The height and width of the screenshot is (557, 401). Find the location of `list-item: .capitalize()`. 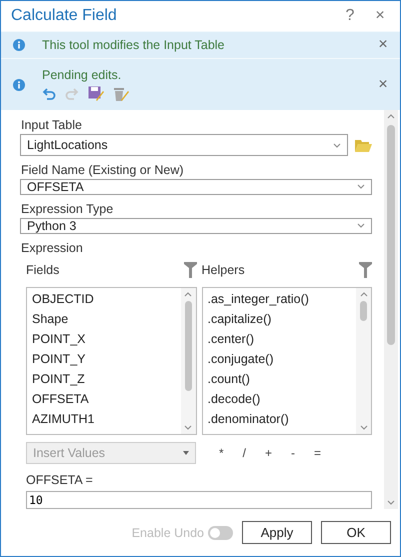

list-item: .capitalize() is located at coordinates (279, 318).